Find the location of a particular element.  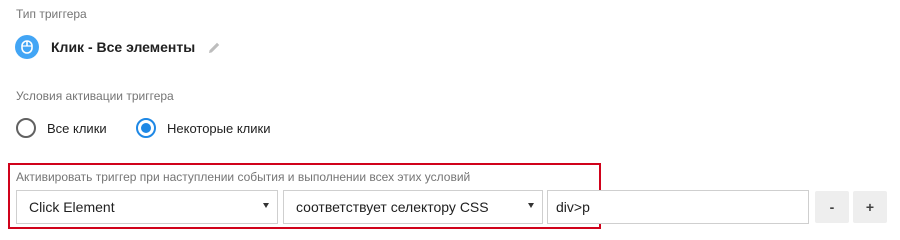

operator-select: соответствует селектору CSS is located at coordinates (413, 207).